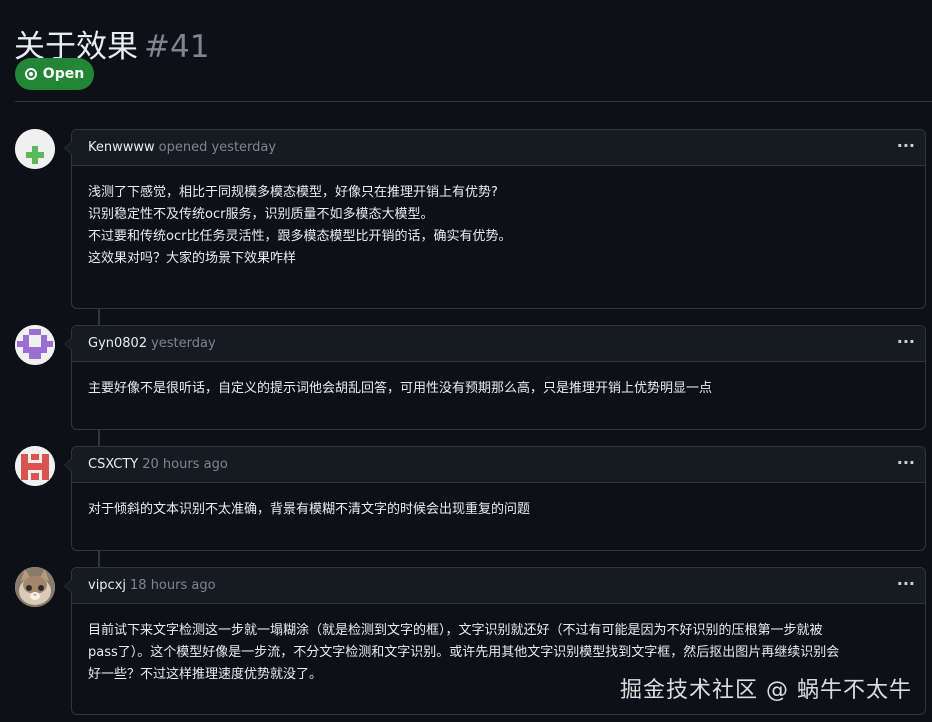 The width and height of the screenshot is (932, 722). I want to click on issue-number: #41, so click(177, 46).